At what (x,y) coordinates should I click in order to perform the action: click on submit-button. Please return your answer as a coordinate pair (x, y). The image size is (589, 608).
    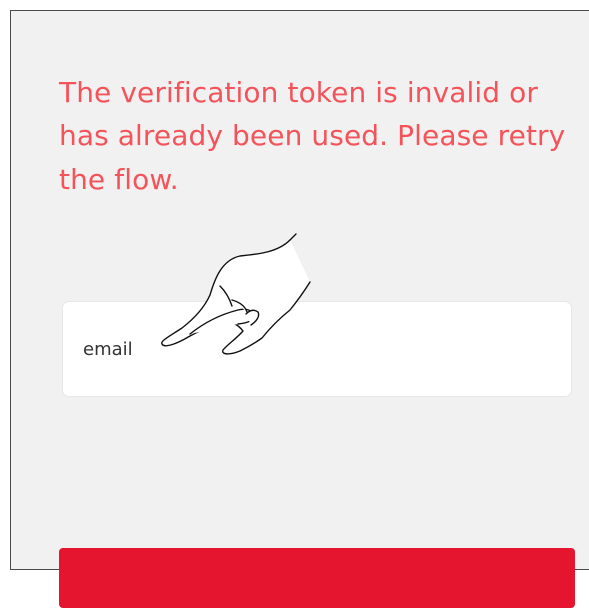
    Looking at the image, I should click on (317, 578).